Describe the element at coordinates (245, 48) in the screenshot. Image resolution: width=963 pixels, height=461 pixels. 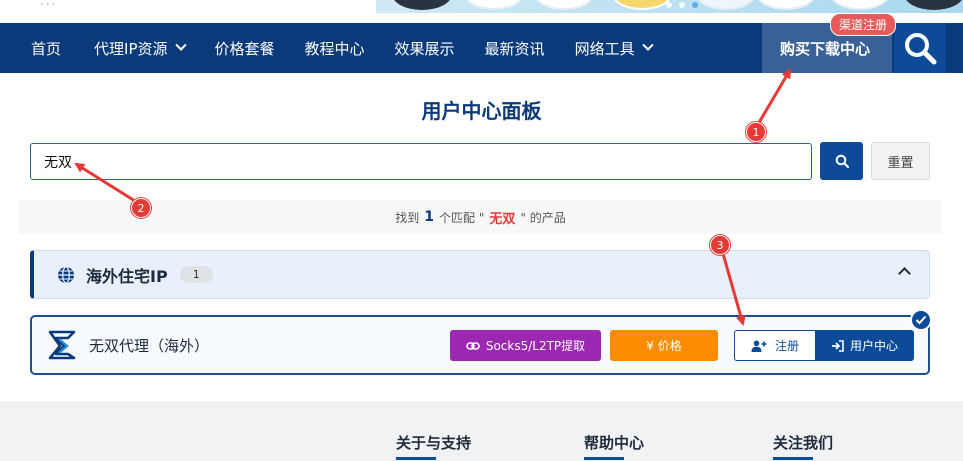
I see `nav-pricing: 价格套餐` at that location.